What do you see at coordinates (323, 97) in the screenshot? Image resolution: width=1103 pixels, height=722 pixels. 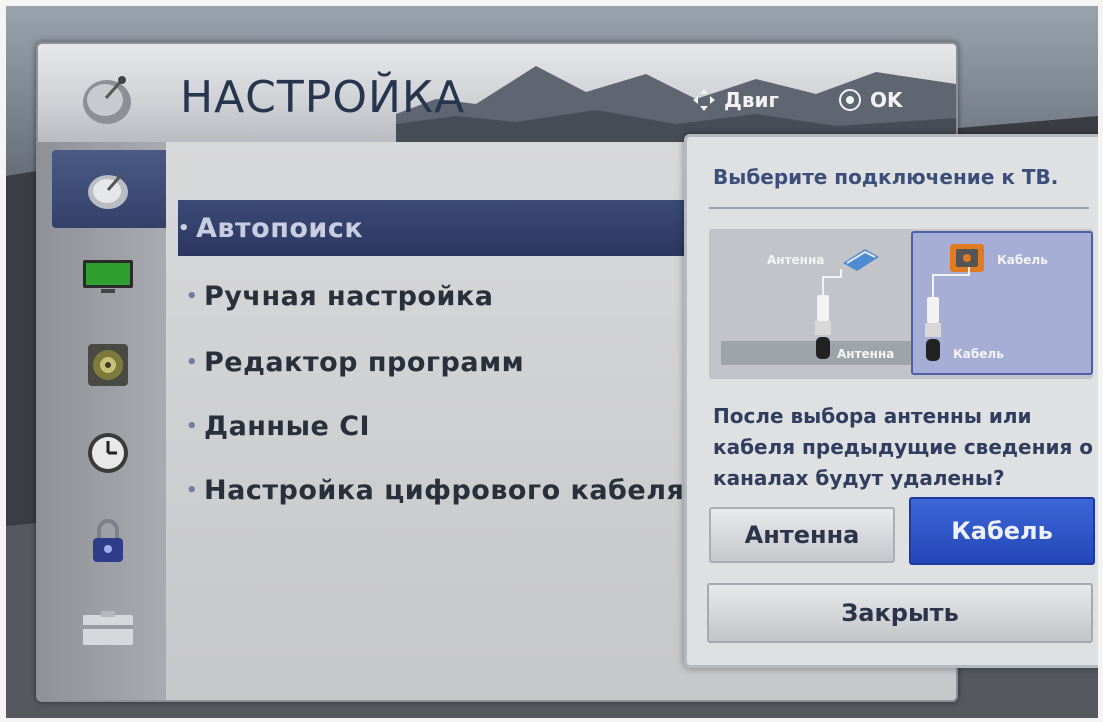 I see `page-title: НАСТРОЙКА` at bounding box center [323, 97].